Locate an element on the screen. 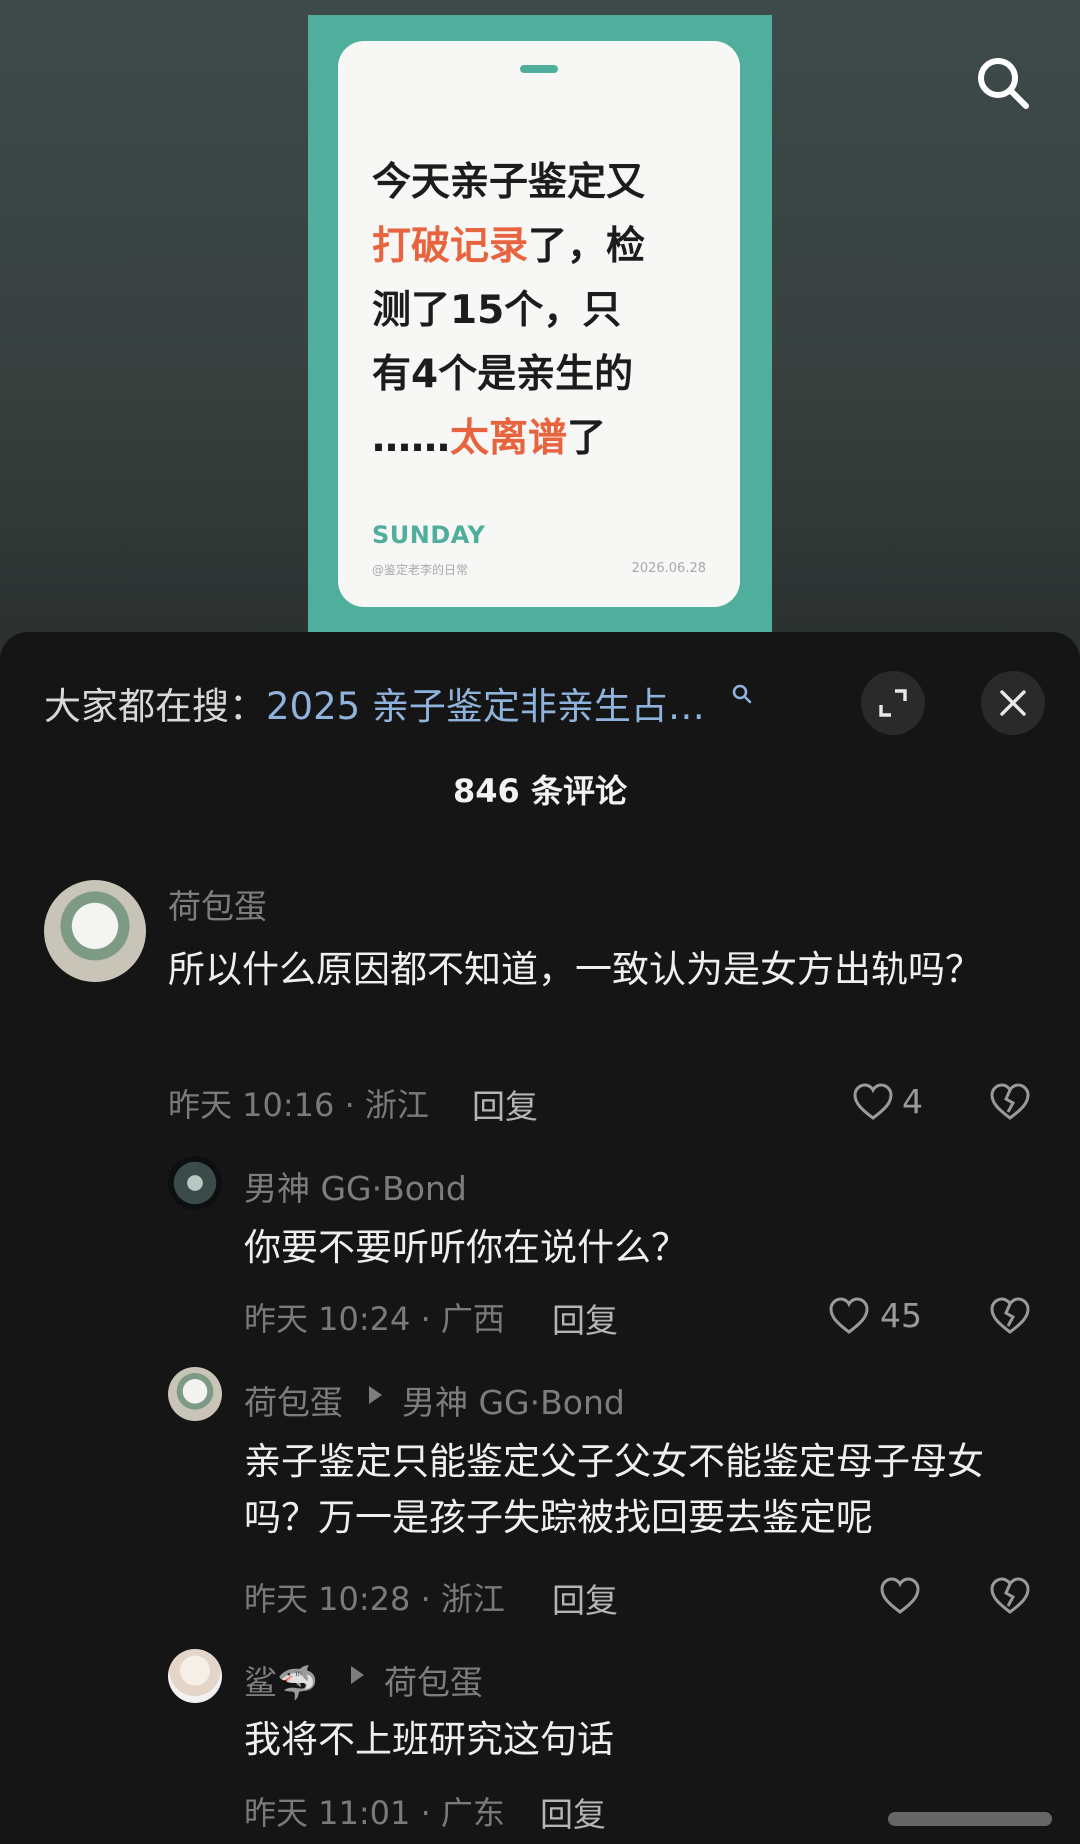 The height and width of the screenshot is (1844, 1080). poster-line-5: ……太离谱了 is located at coordinates (547, 439).